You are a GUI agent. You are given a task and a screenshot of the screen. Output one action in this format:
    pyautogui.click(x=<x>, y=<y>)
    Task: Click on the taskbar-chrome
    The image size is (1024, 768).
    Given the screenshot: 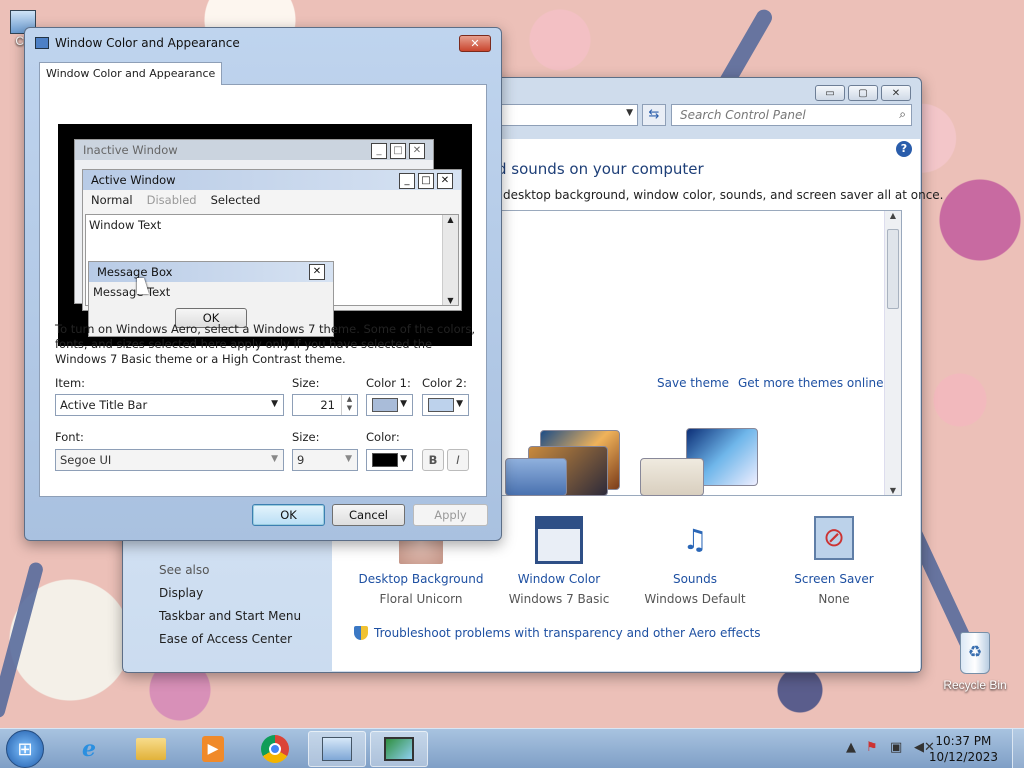 What is the action you would take?
    pyautogui.click(x=275, y=749)
    